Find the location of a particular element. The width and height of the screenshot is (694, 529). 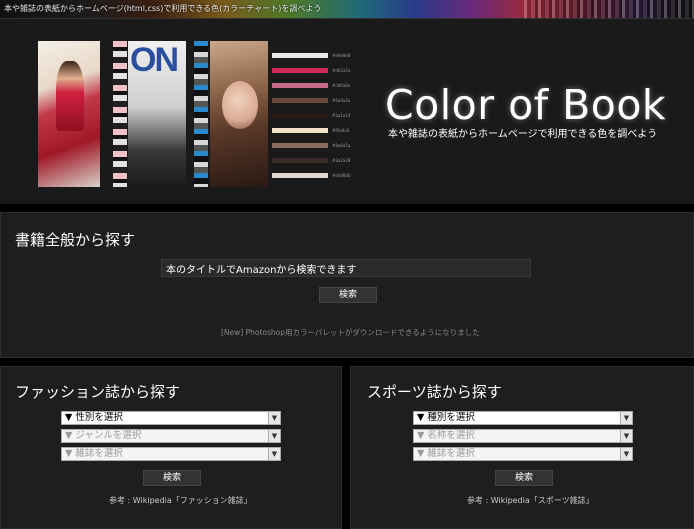

site-tagline: 本や雑誌の表紙からホームページで利用できる色を調べよう is located at coordinates (523, 134).